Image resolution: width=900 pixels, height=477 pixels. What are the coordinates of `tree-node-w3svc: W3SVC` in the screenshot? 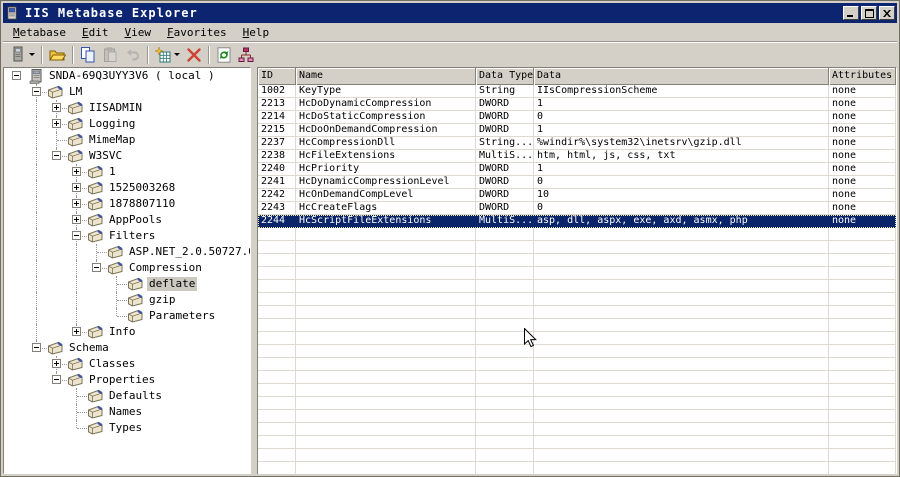 It's located at (127, 156).